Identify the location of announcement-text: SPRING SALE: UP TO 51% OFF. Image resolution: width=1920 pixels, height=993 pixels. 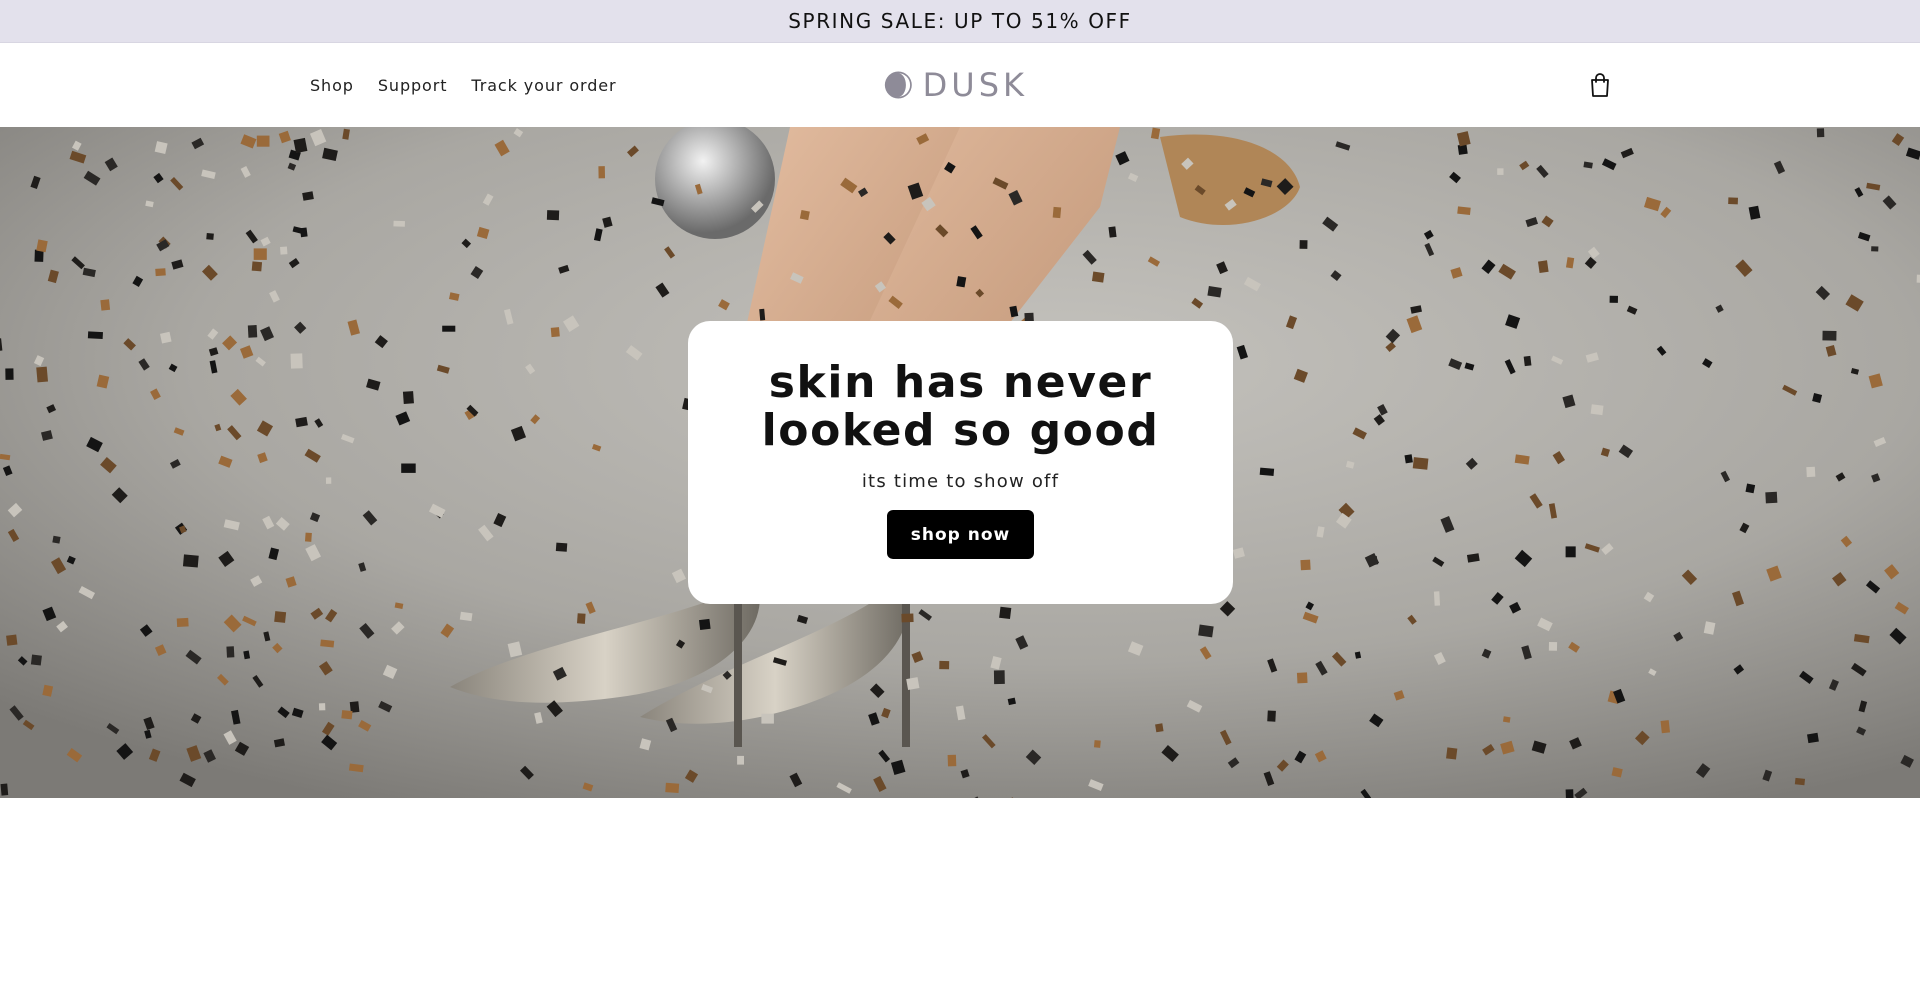
(960, 21).